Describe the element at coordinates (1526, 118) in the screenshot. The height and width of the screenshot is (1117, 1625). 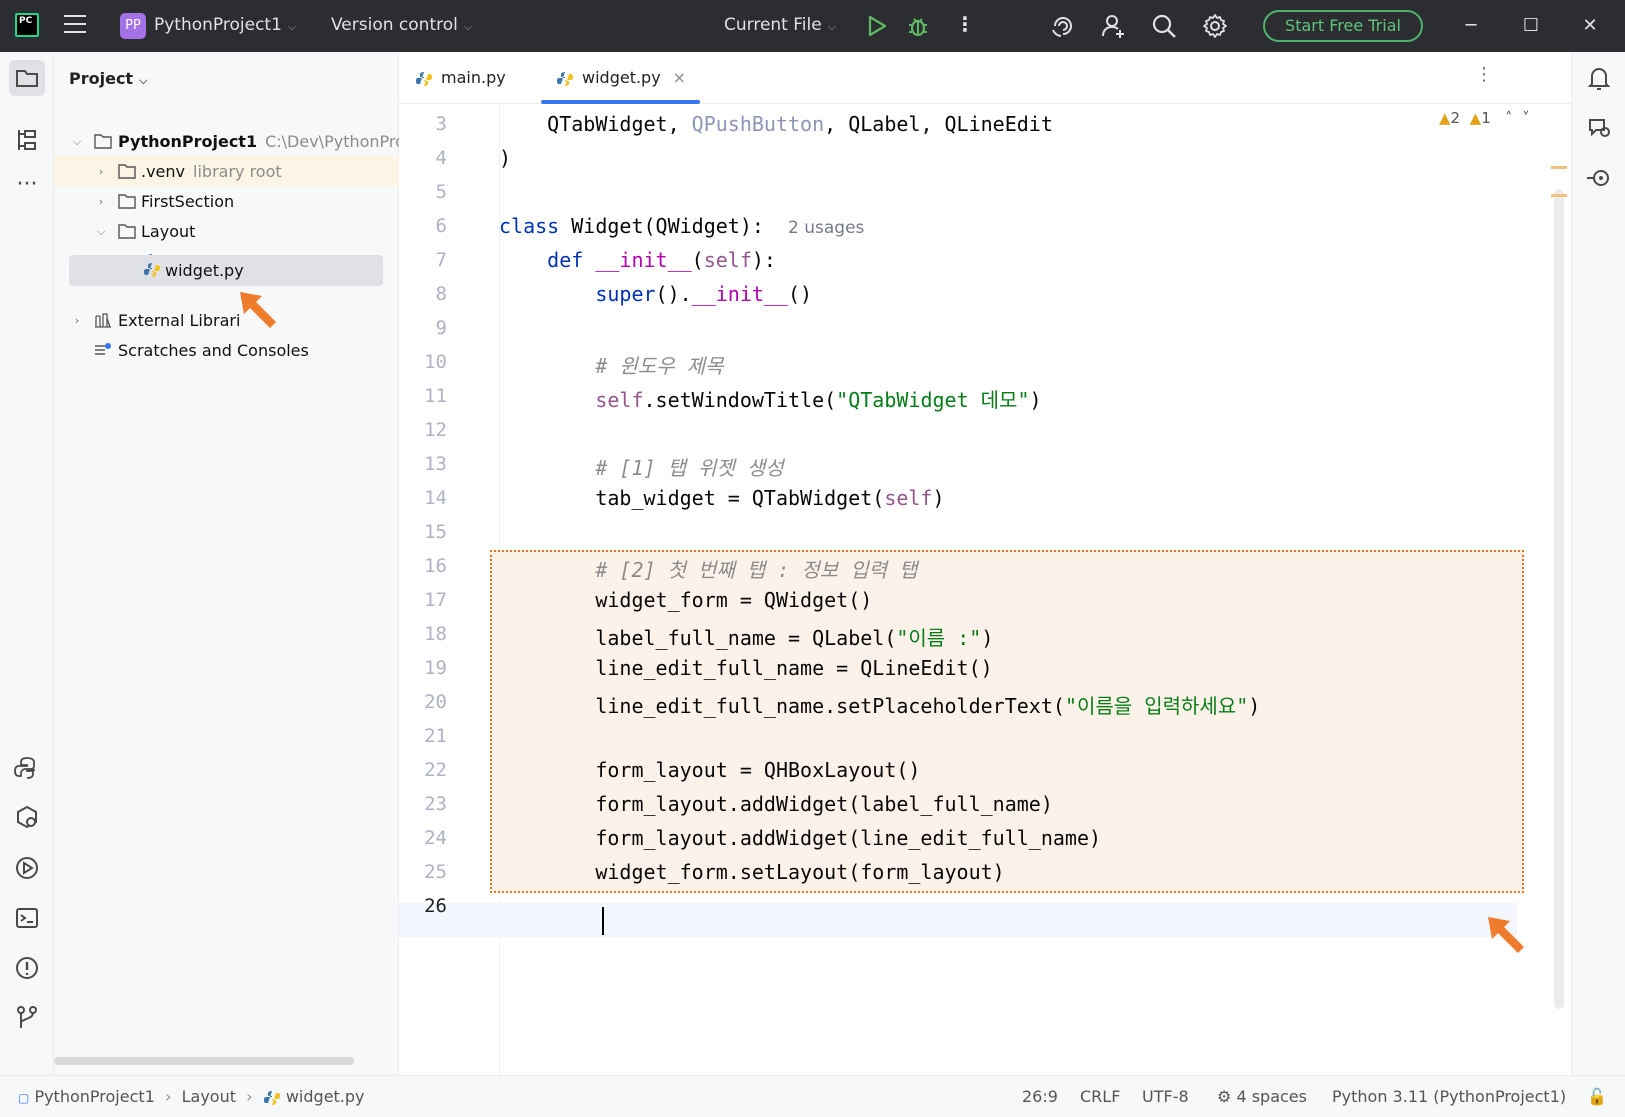
I see `next-highlight-icon: ˅` at that location.